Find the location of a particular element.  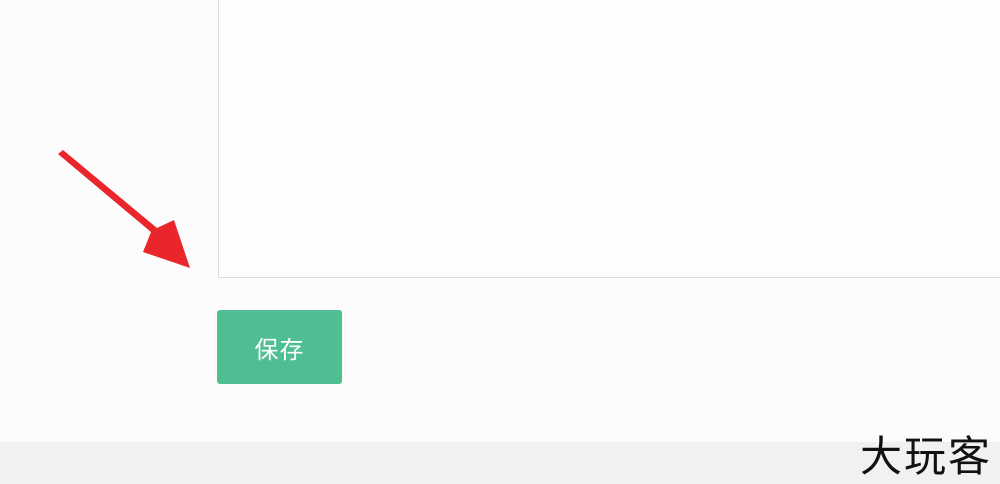

watermark-text: 大玩客 is located at coordinates (925, 456).